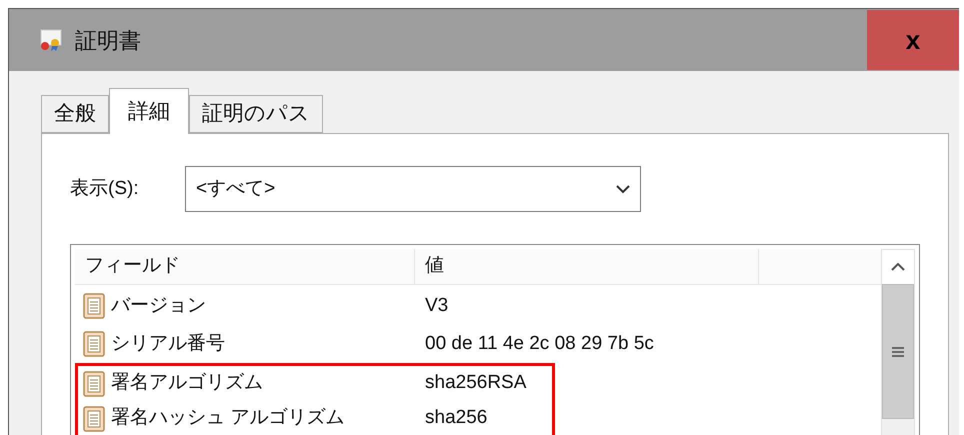  What do you see at coordinates (413, 189) in the screenshot?
I see `show-dropdown: <すべて>` at bounding box center [413, 189].